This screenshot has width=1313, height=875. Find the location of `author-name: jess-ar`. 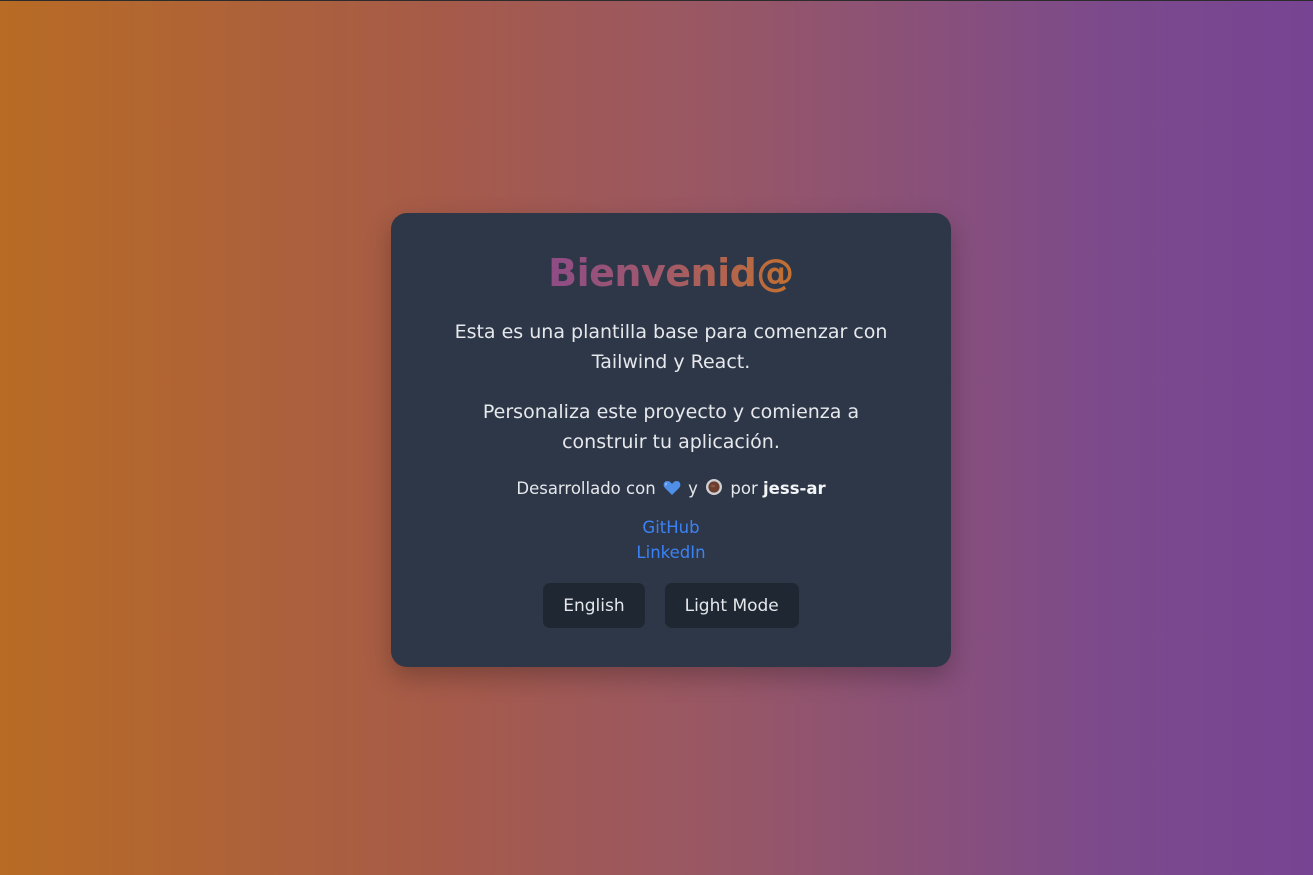

author-name: jess-ar is located at coordinates (794, 488).